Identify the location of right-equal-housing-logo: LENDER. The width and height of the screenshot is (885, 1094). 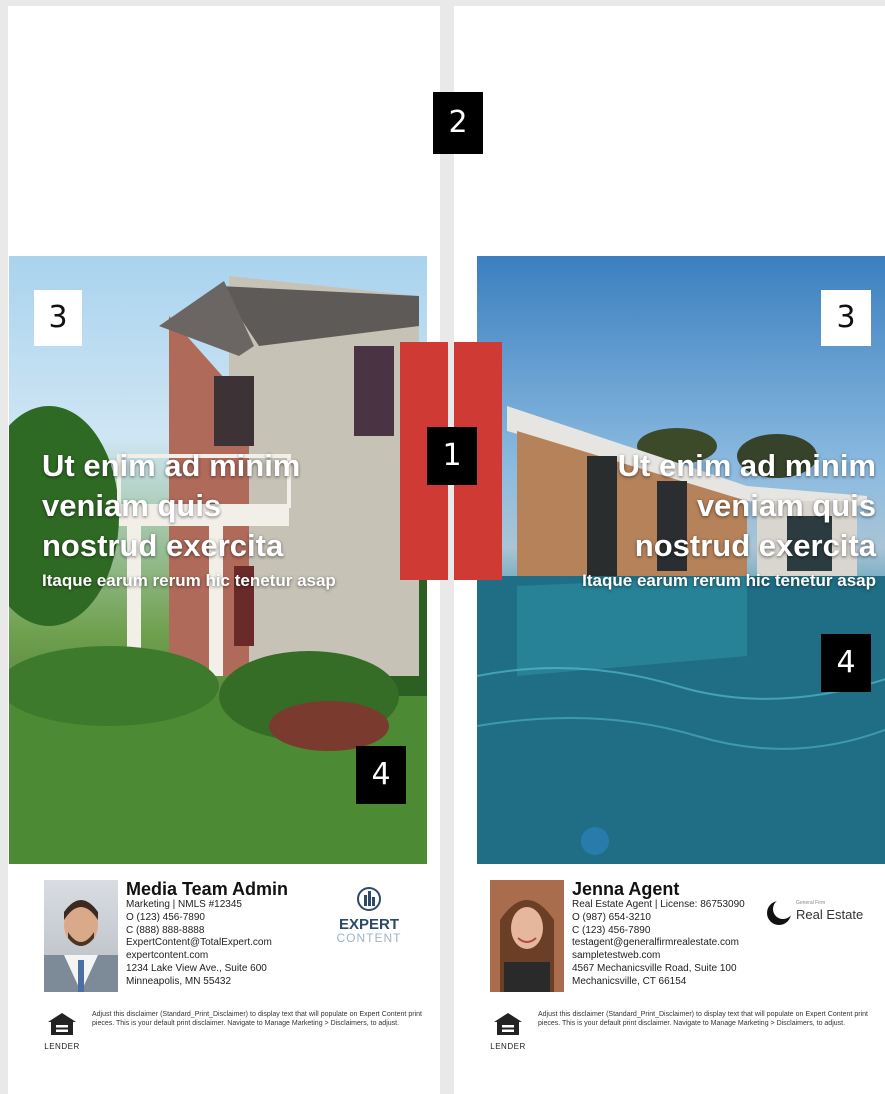
(508, 1031).